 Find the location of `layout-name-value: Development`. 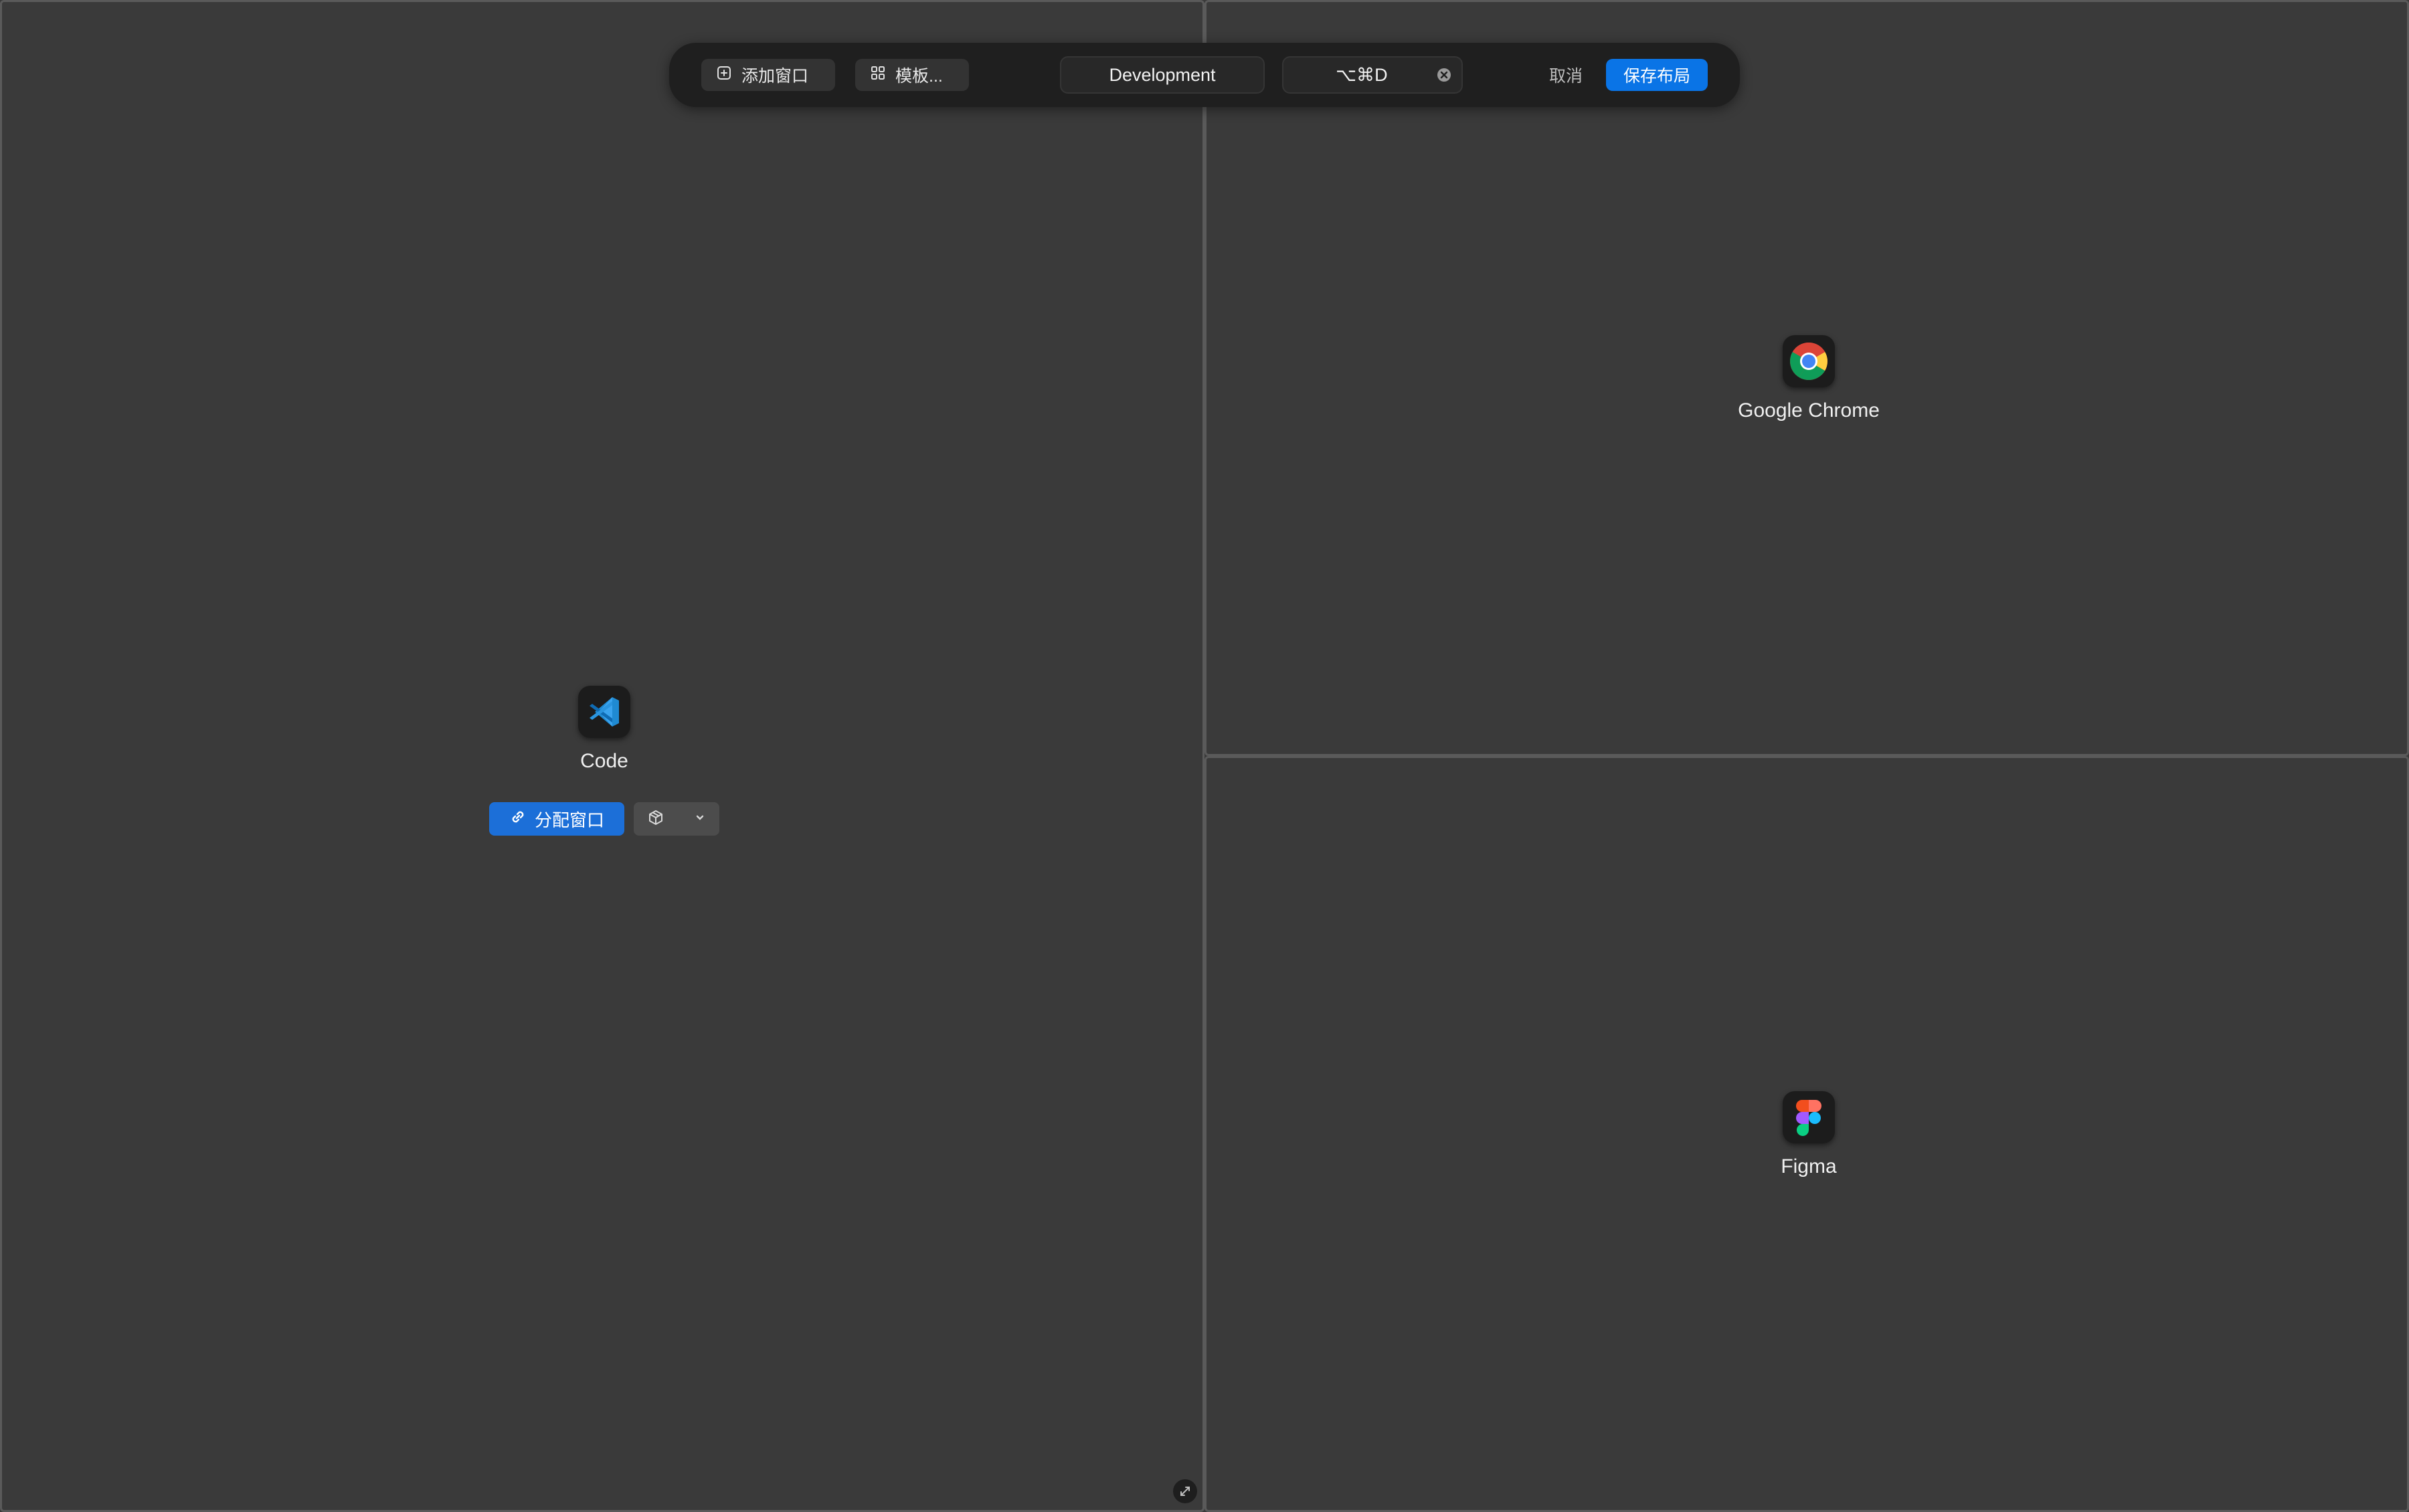

layout-name-value: Development is located at coordinates (1162, 74).